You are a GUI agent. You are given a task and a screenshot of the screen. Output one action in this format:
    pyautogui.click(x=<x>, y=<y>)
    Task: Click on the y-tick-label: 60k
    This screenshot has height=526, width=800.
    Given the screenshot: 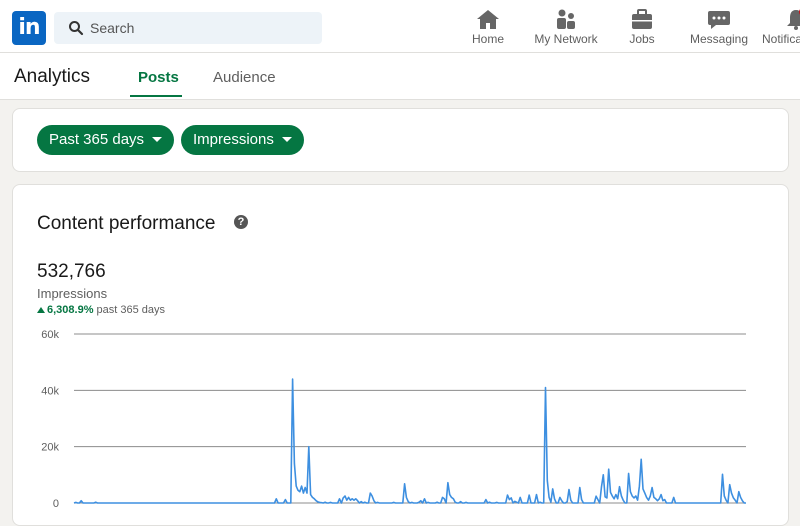 What is the action you would take?
    pyautogui.click(x=50, y=335)
    